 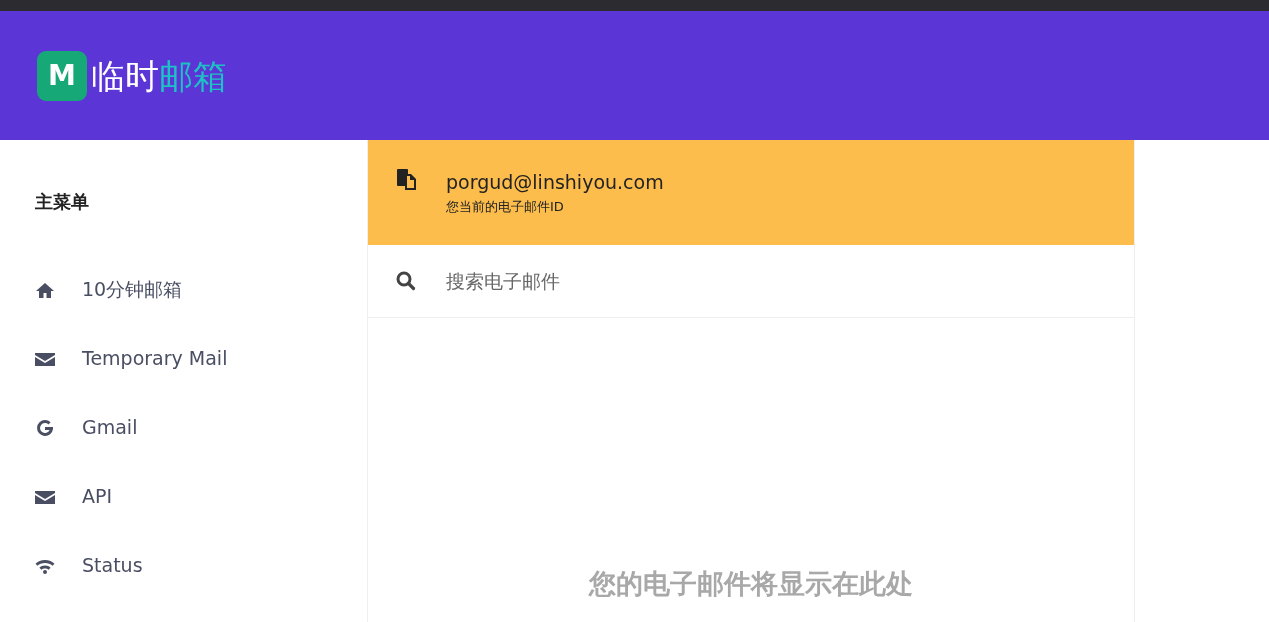 I want to click on menu-link: Gmail, so click(x=201, y=427).